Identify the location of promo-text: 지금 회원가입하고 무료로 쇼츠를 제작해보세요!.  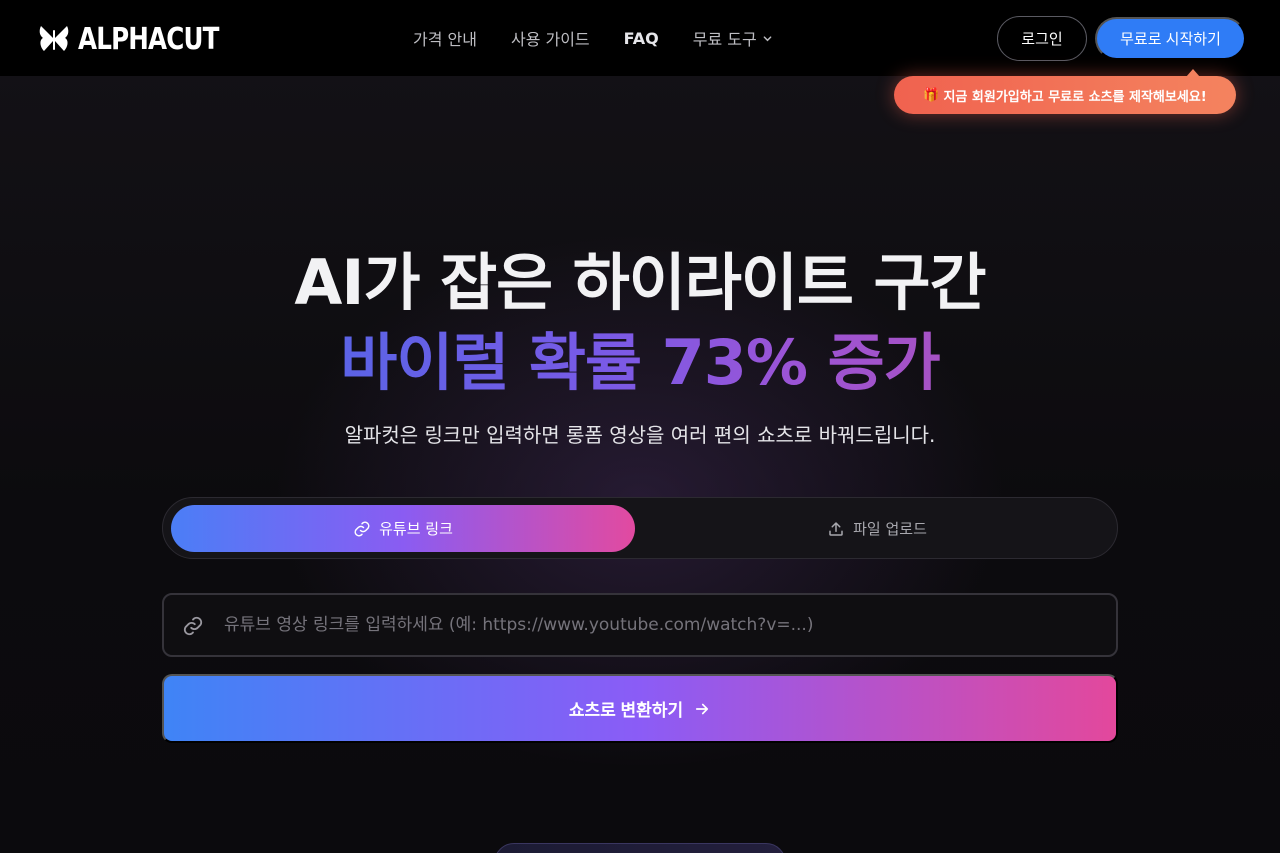
(1075, 97).